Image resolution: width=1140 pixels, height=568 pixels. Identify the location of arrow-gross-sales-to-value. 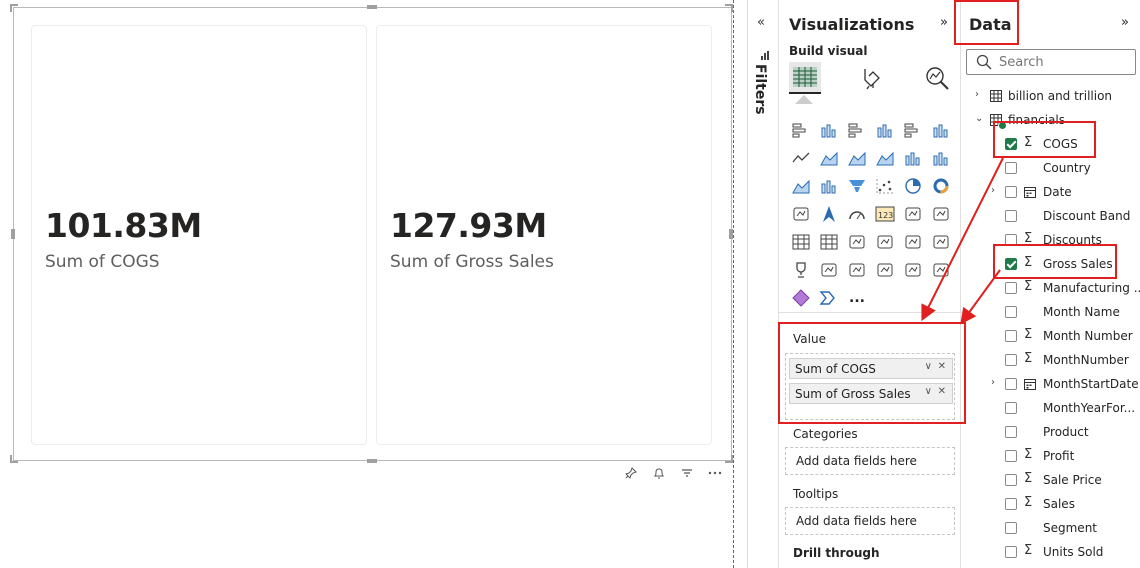
(980, 297).